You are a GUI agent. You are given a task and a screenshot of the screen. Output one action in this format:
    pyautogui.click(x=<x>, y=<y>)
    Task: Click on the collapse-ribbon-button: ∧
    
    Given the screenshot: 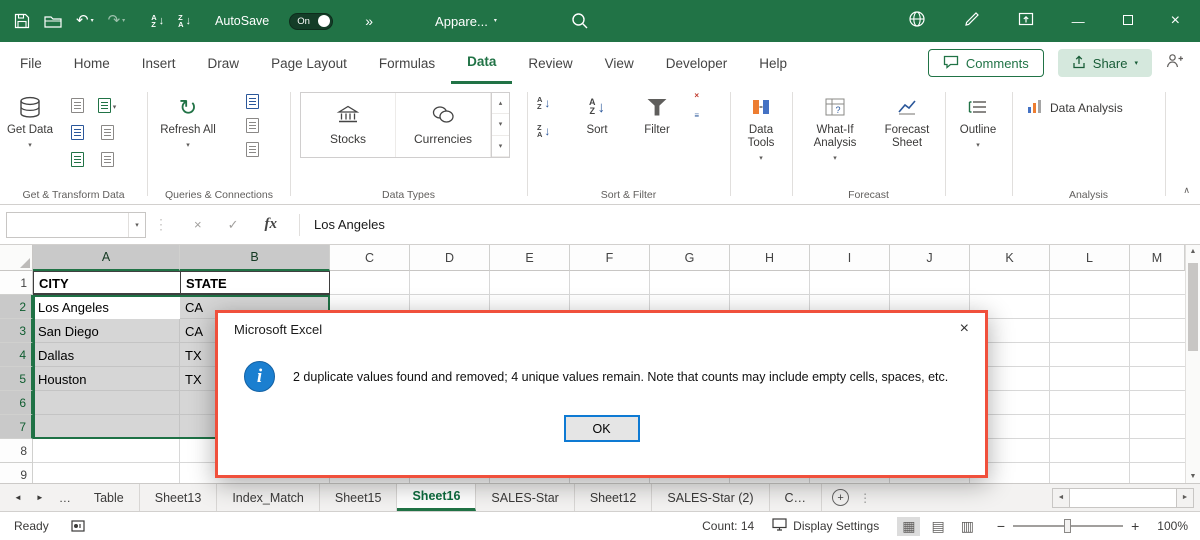 What is the action you would take?
    pyautogui.click(x=1186, y=190)
    